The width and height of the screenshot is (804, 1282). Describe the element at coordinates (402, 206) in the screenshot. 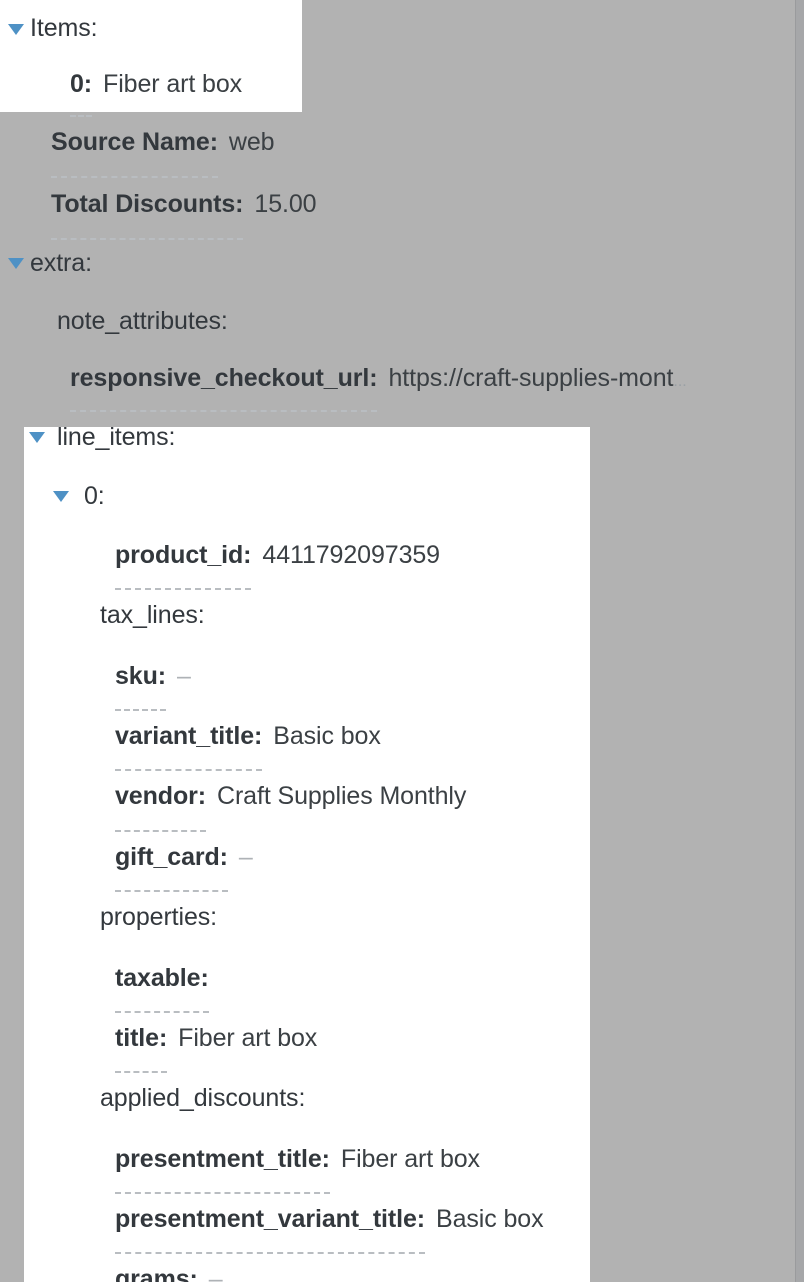

I see `tree-row-total-discounts: Total Discounts: 15.00` at that location.